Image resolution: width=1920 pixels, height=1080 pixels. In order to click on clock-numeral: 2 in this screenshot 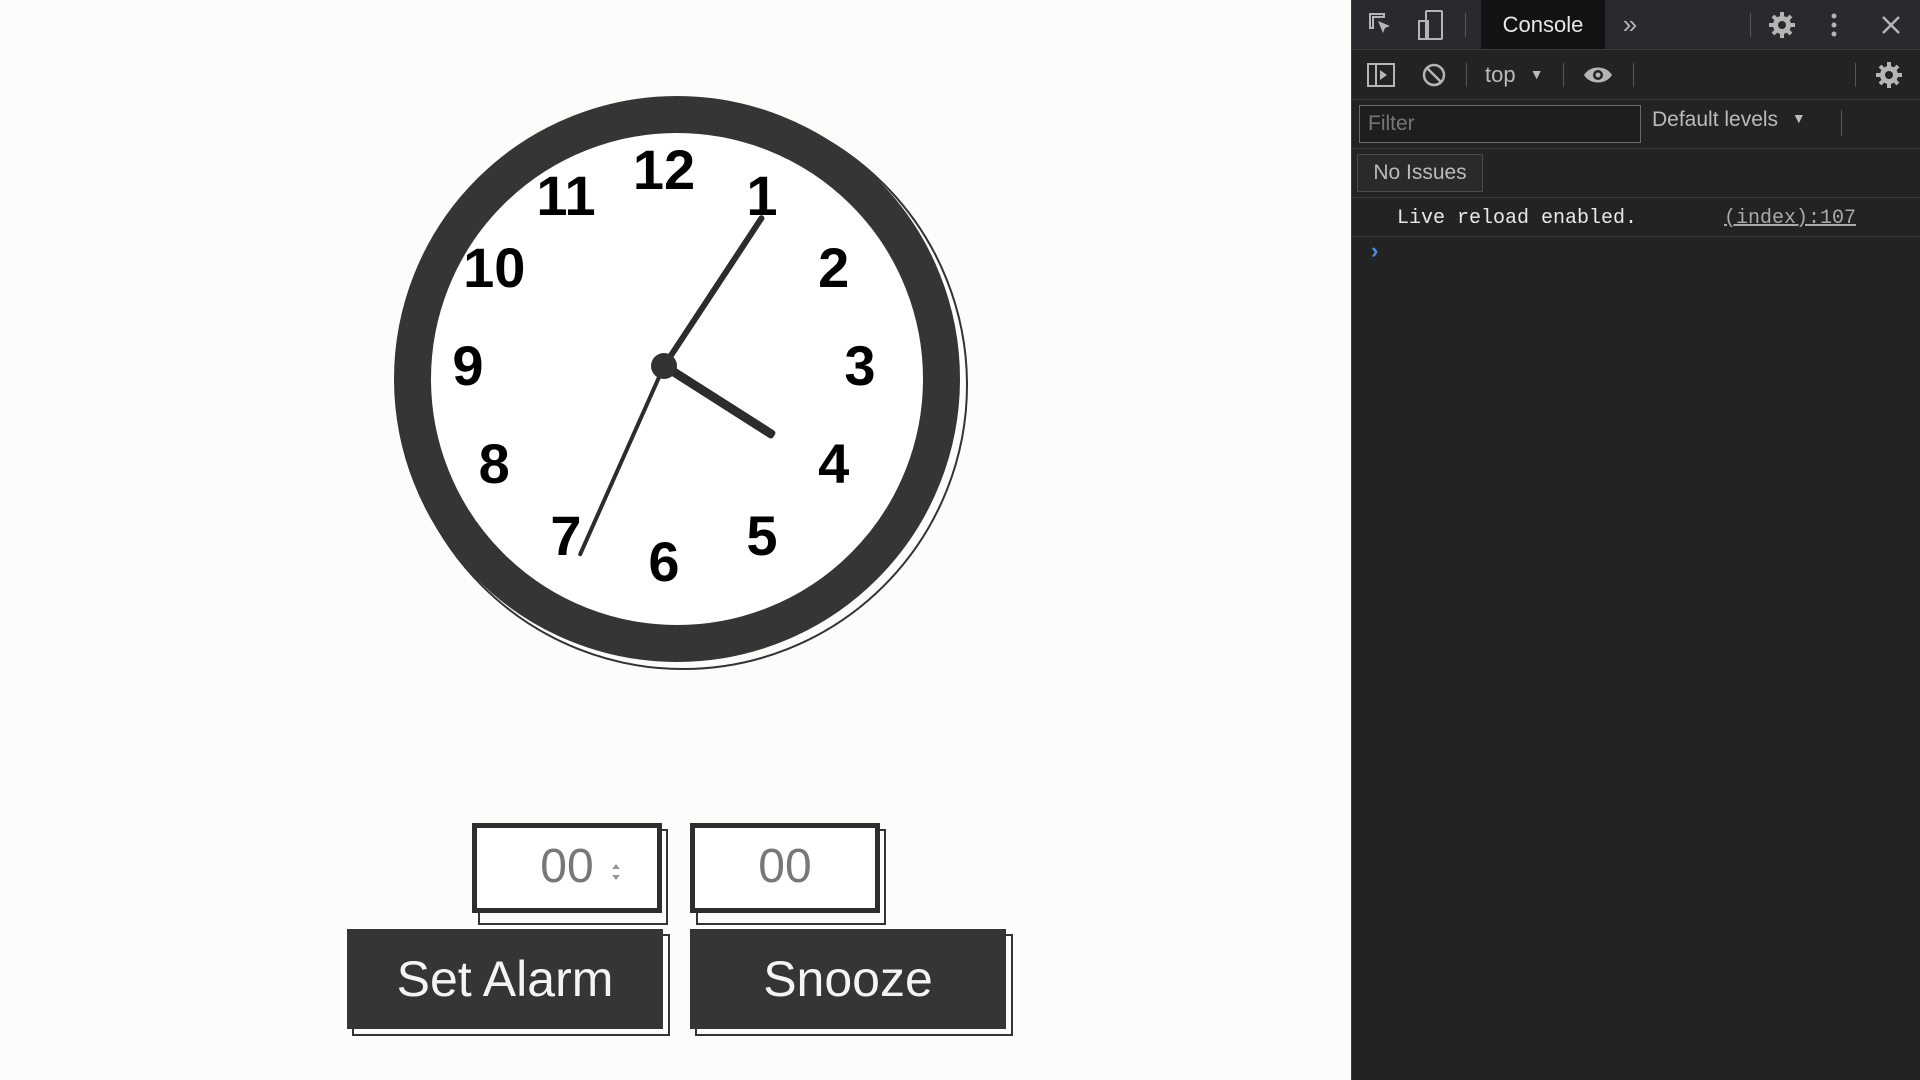, I will do `click(834, 267)`.